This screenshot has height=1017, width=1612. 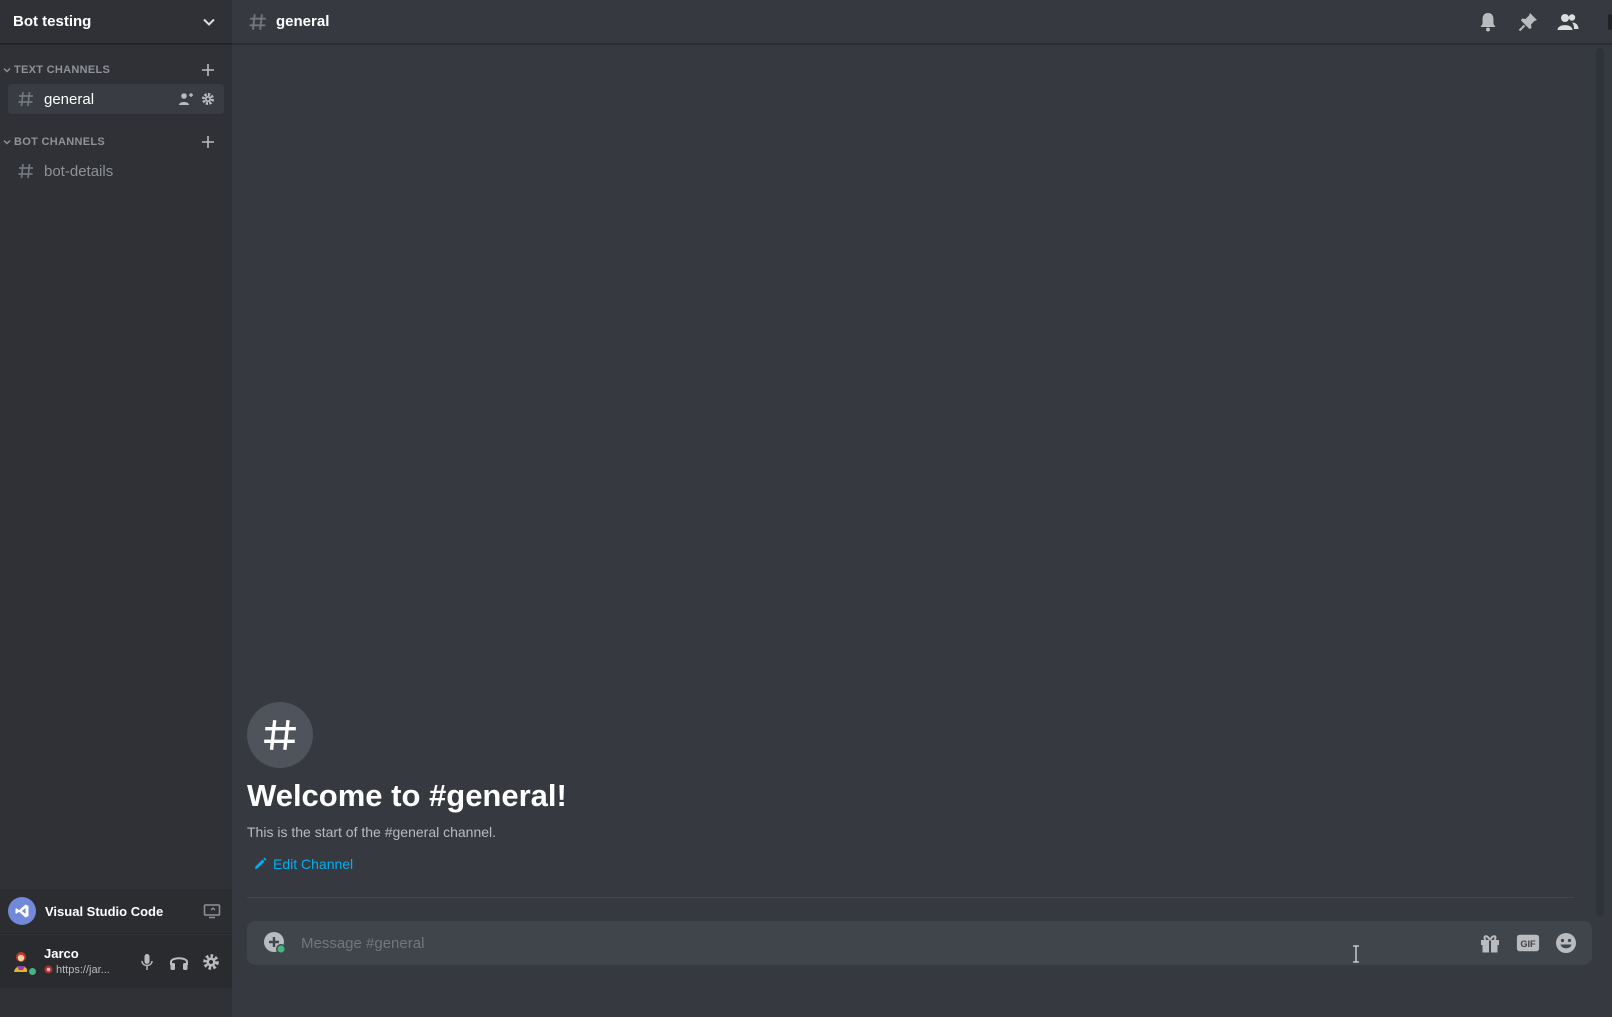 I want to click on channel-header: general, so click(x=922, y=22).